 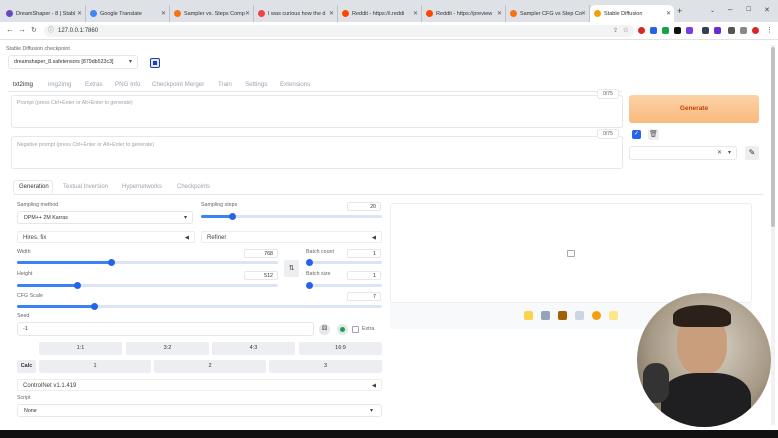 I want to click on url-field: ⓘ 127.0.0.1:7860 ⇪ ☆, so click(x=339, y=31).